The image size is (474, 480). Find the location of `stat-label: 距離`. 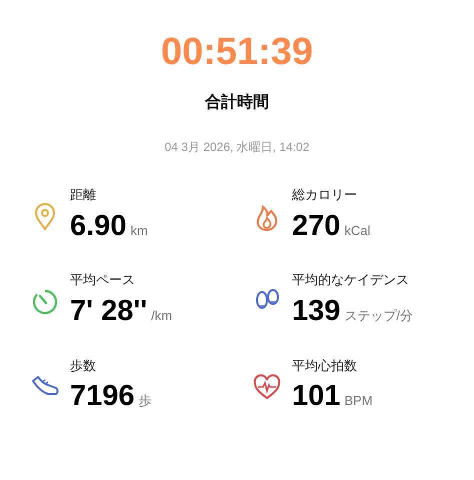

stat-label: 距離 is located at coordinates (83, 195).